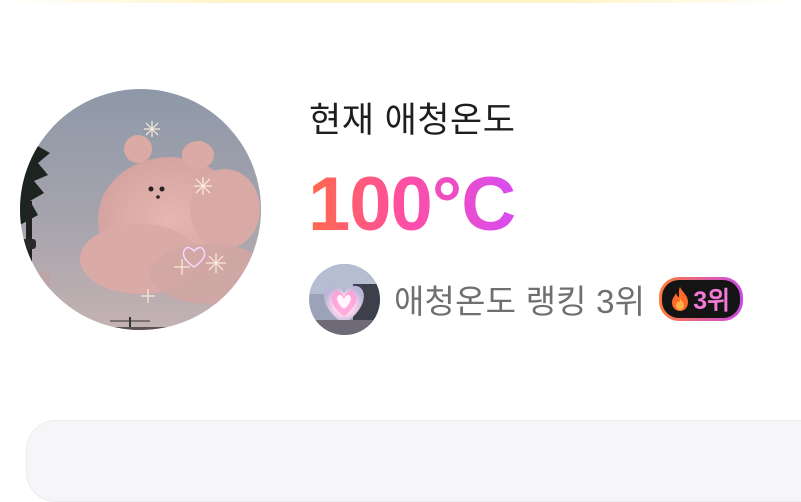 The width and height of the screenshot is (801, 502). Describe the element at coordinates (412, 120) in the screenshot. I see `temperature-label: 현재 애청온도` at that location.